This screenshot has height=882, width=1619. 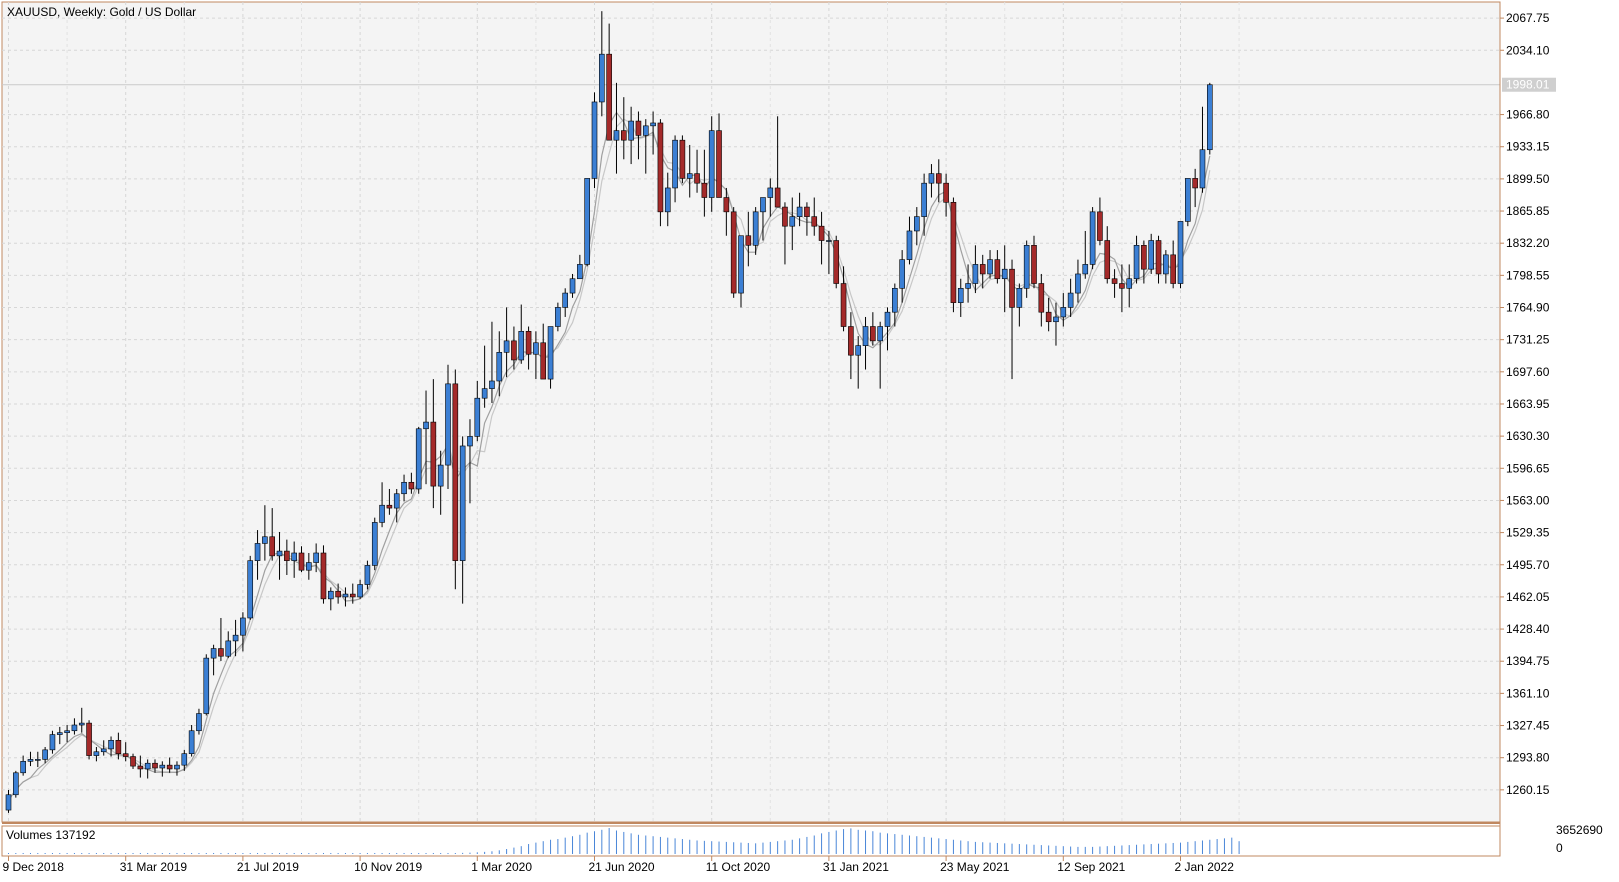 What do you see at coordinates (388, 867) in the screenshot?
I see `time-tick-label: 10 Nov 2019` at bounding box center [388, 867].